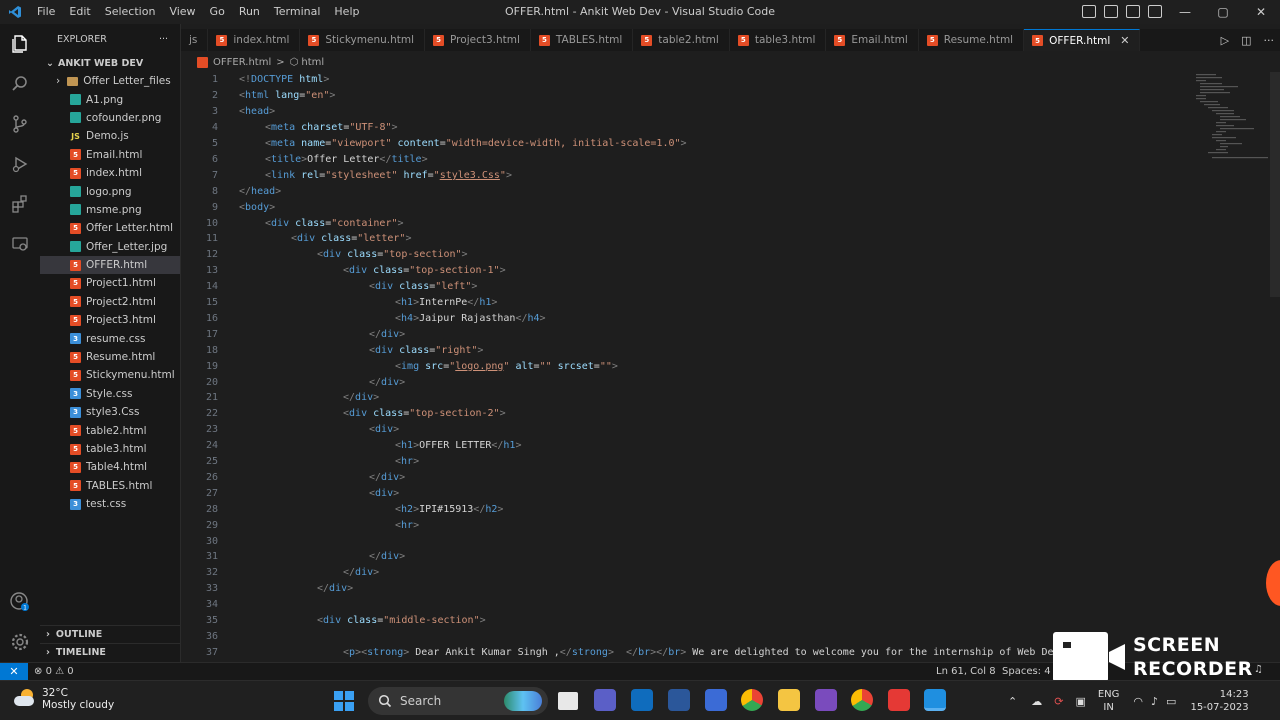  I want to click on source-control-icon, so click(20, 124).